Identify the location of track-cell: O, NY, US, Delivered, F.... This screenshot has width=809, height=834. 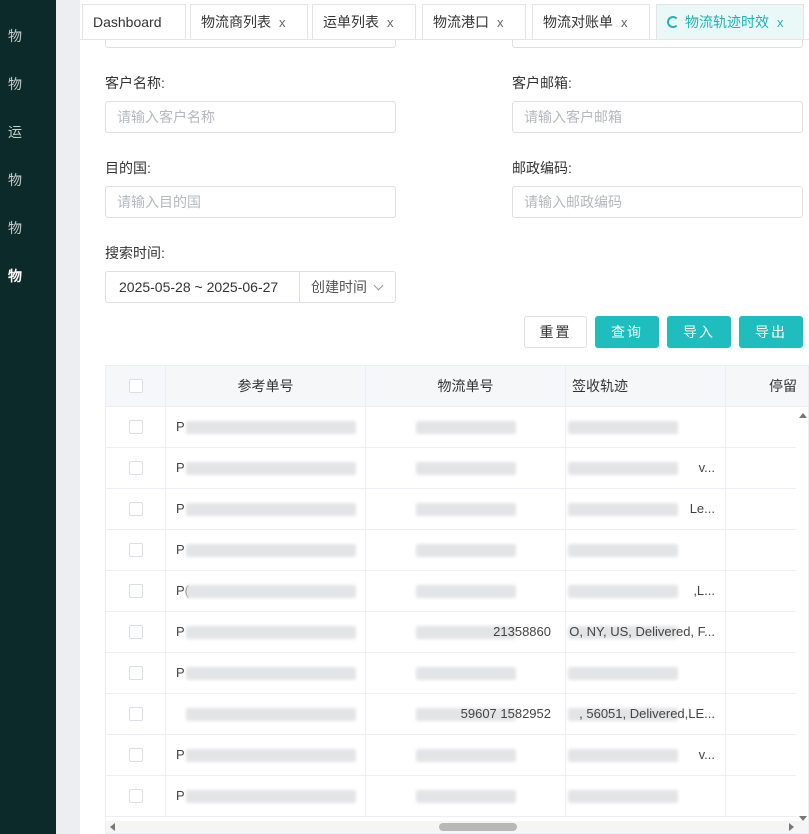
(646, 632).